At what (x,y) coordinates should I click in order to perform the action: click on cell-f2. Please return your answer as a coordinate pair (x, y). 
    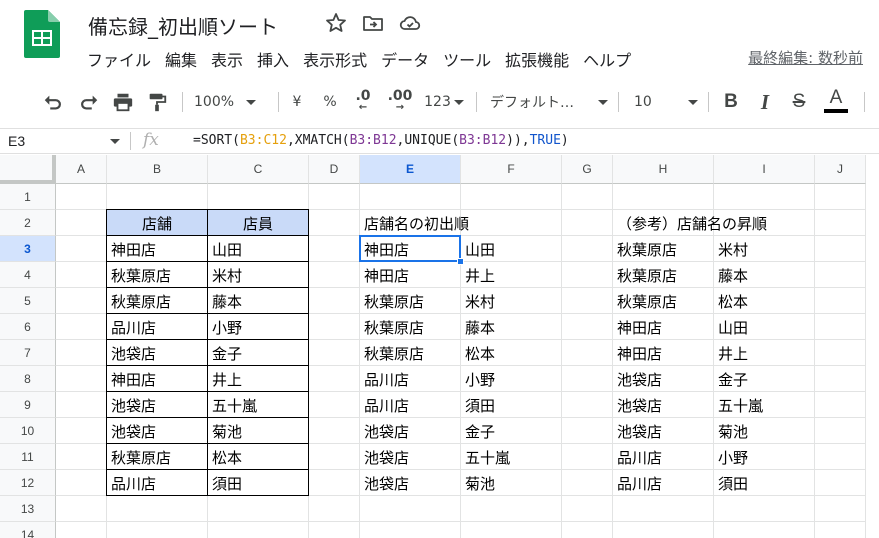
    Looking at the image, I should click on (511, 223).